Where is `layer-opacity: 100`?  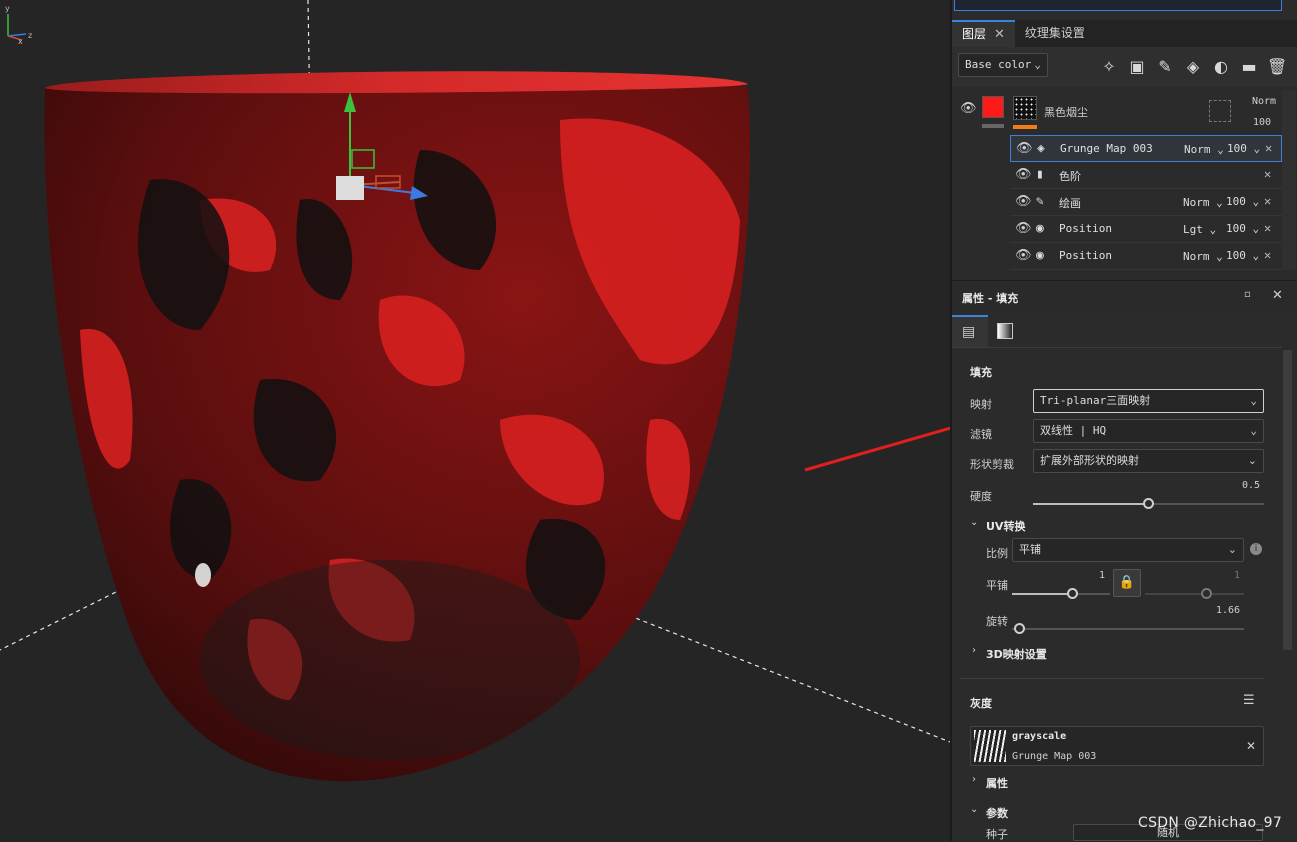
layer-opacity: 100 is located at coordinates (1262, 122).